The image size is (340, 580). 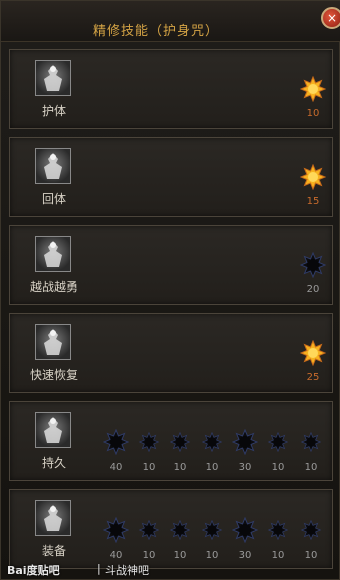 I want to click on skill-name: 越战越勇, so click(x=53, y=287).